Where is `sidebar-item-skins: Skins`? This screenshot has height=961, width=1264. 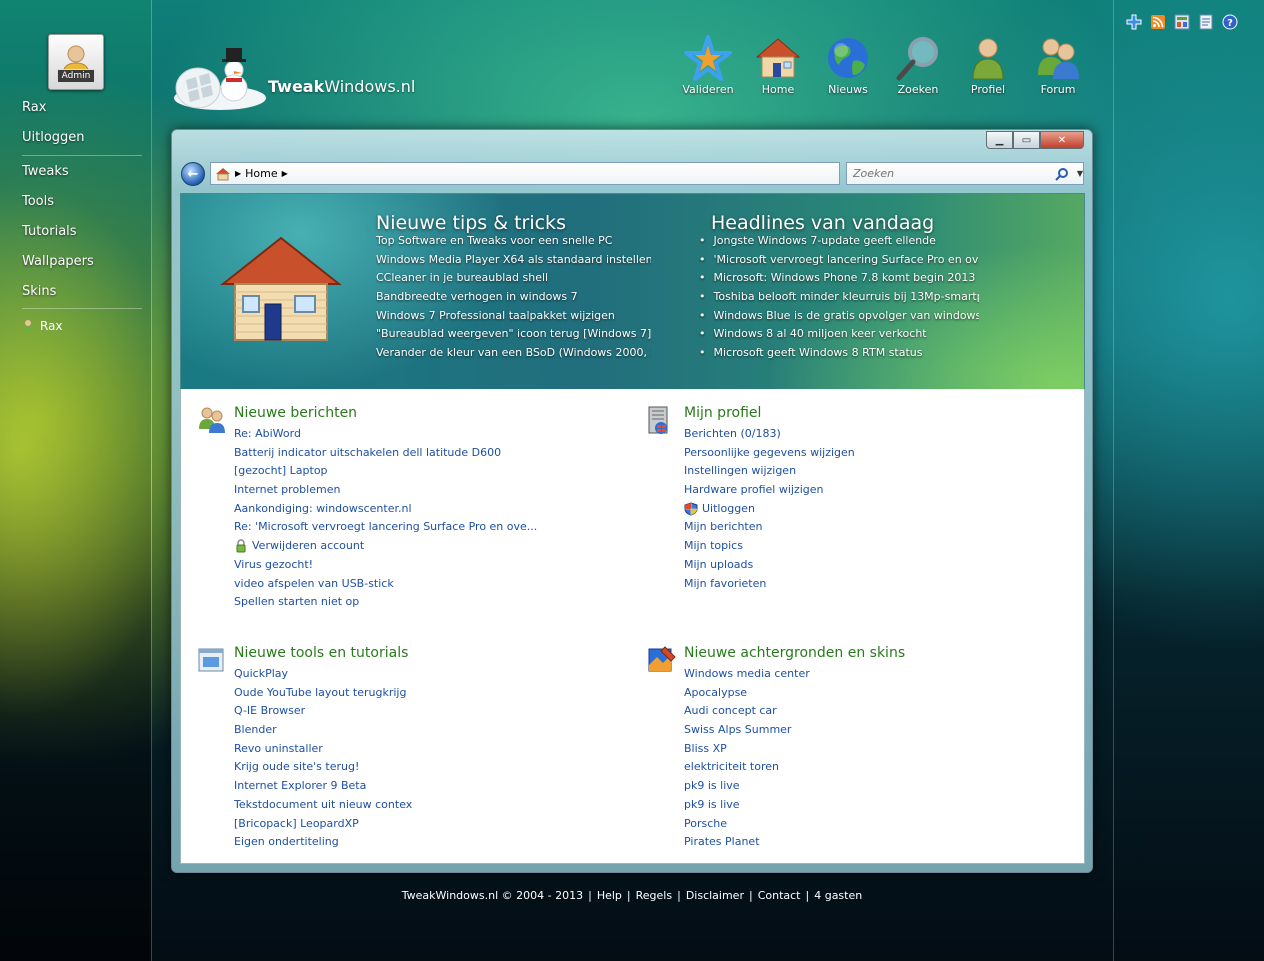 sidebar-item-skins: Skins is located at coordinates (39, 291).